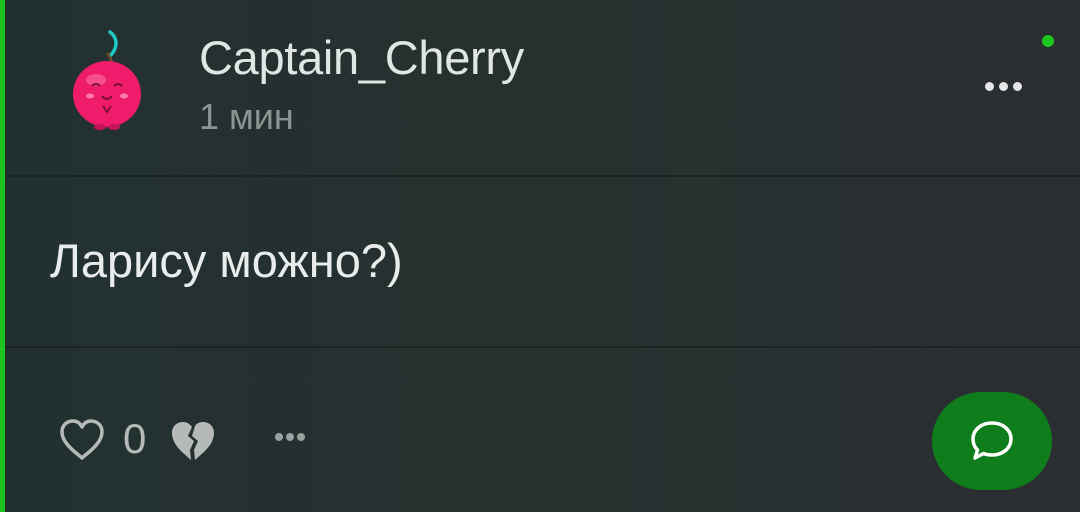 The image size is (1080, 512). What do you see at coordinates (226, 260) in the screenshot?
I see `post-message: Ларису можно?)` at bounding box center [226, 260].